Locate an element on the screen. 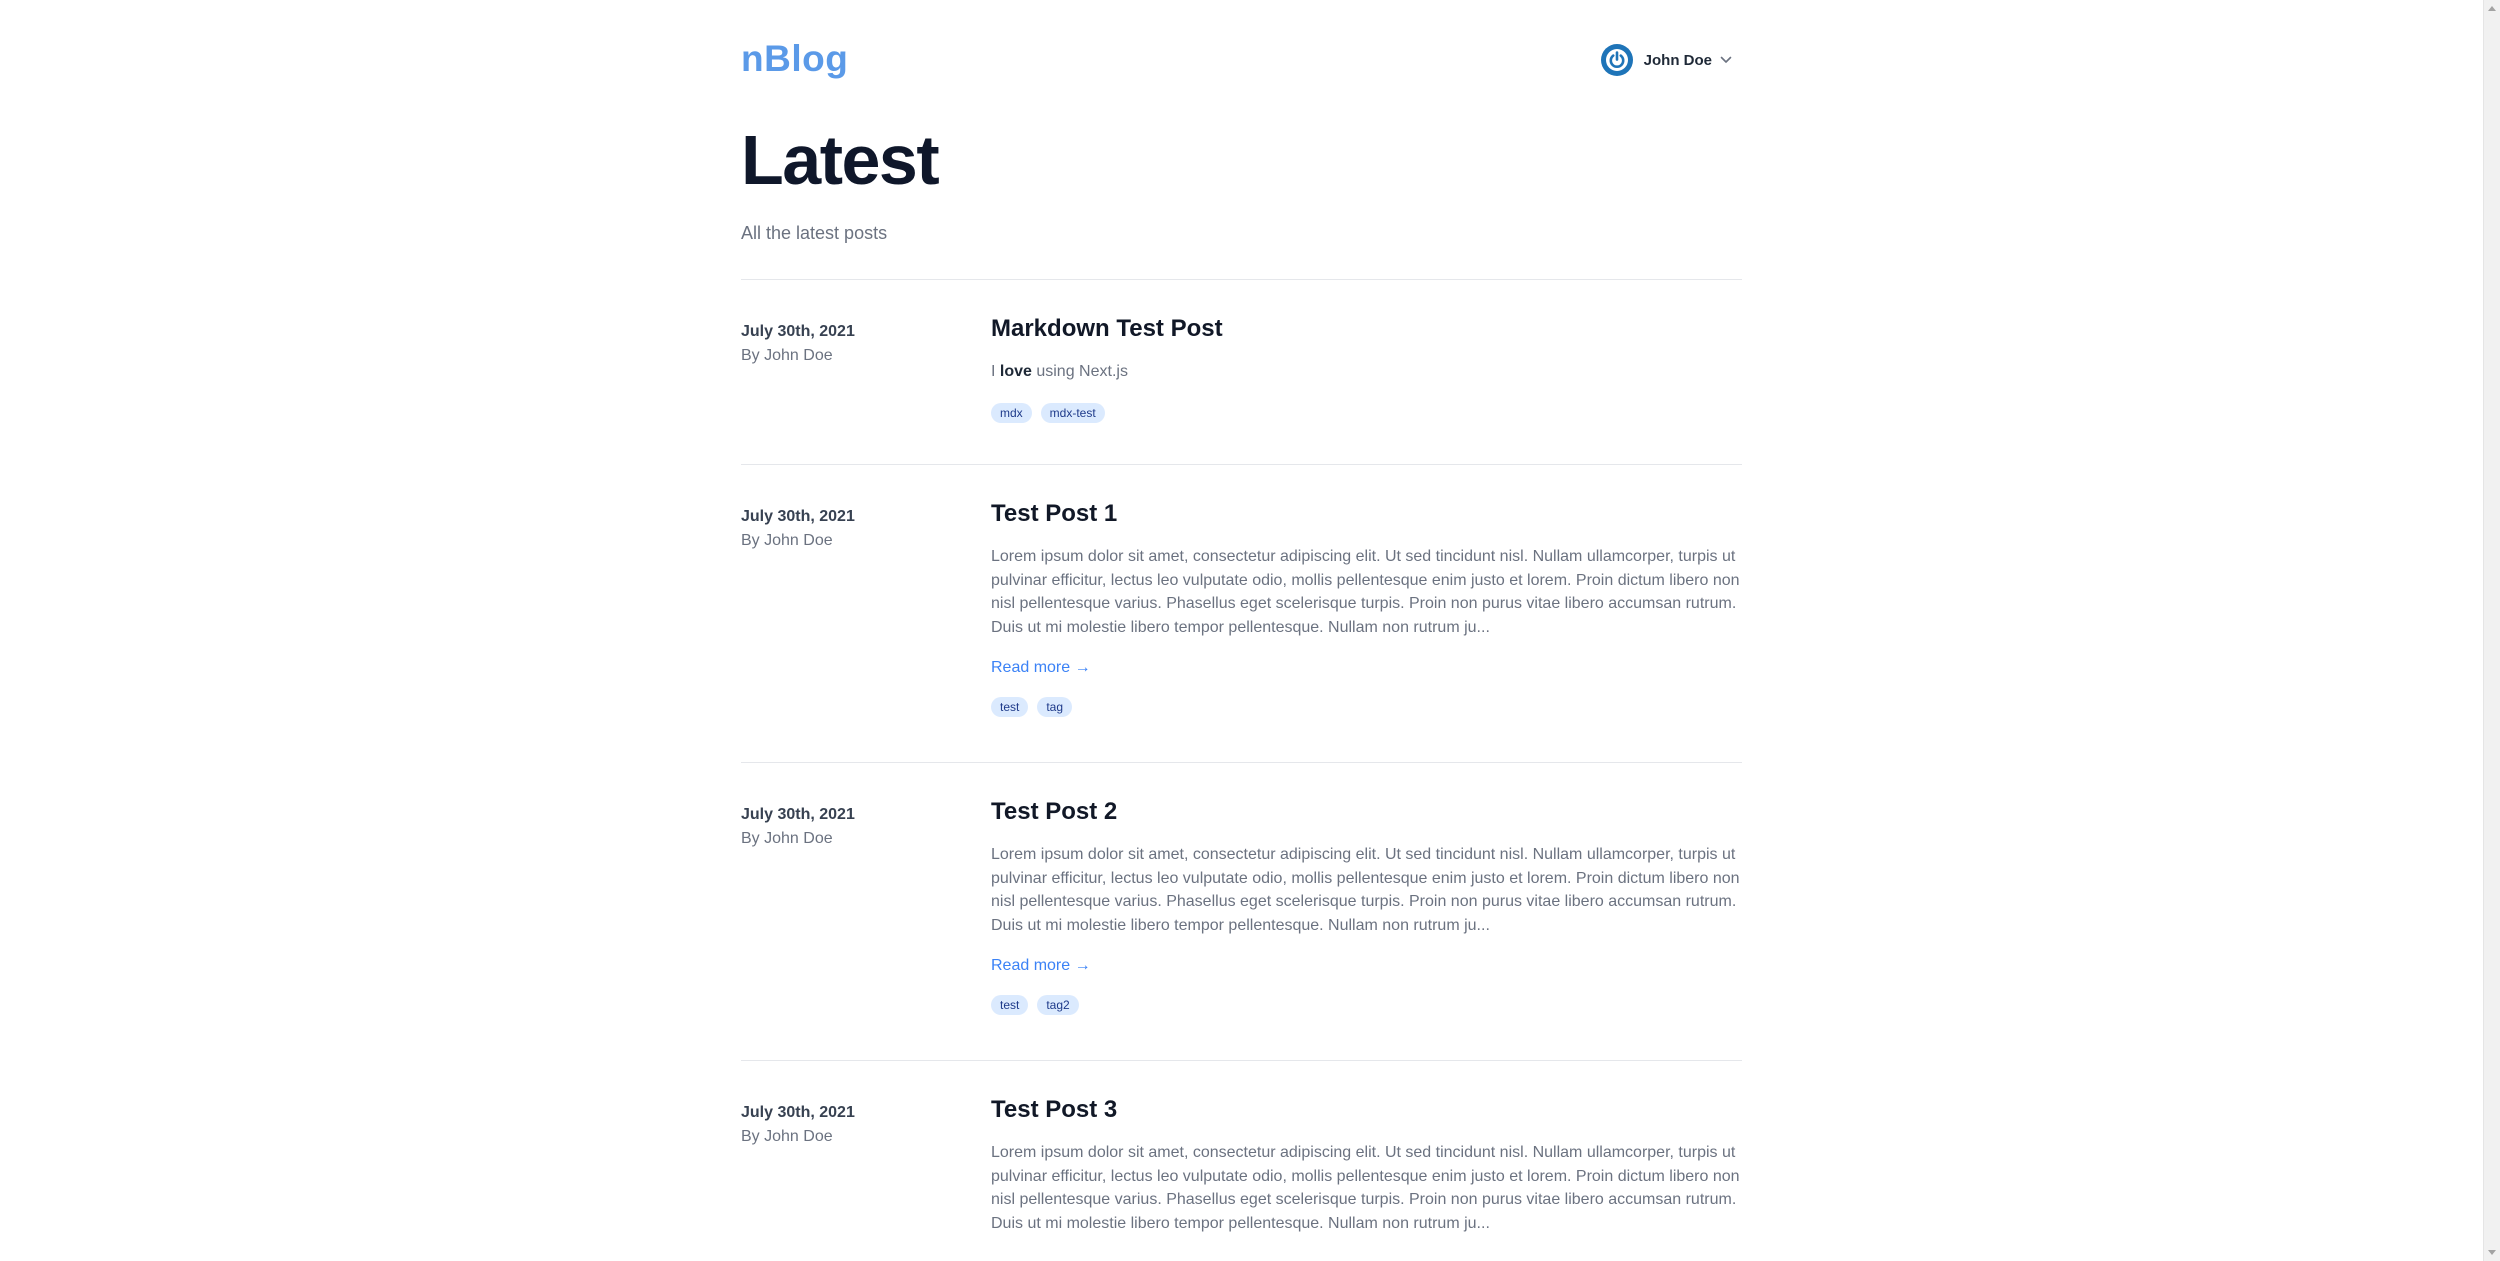 Image resolution: width=2500 pixels, height=1261 pixels. tag-list: test tag2 is located at coordinates (1366, 1005).